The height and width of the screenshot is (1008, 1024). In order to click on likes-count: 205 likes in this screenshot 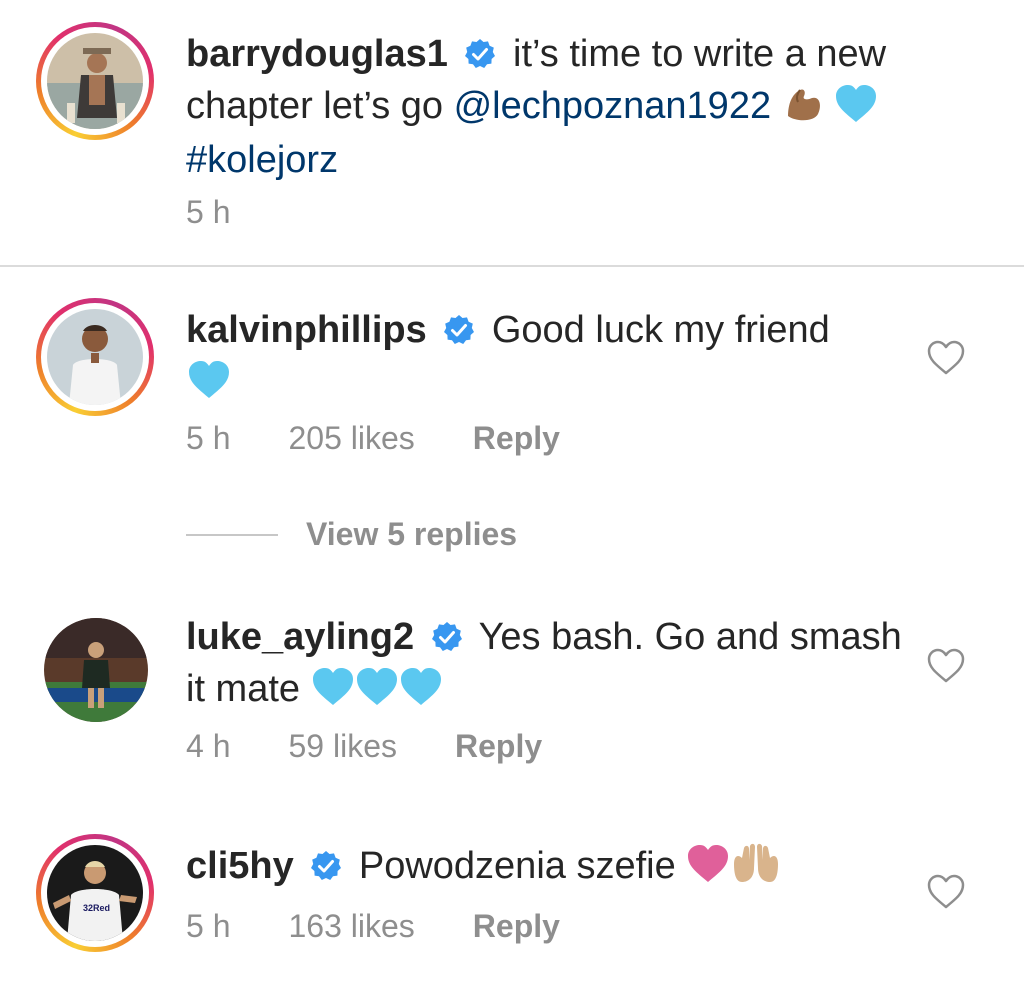, I will do `click(351, 438)`.